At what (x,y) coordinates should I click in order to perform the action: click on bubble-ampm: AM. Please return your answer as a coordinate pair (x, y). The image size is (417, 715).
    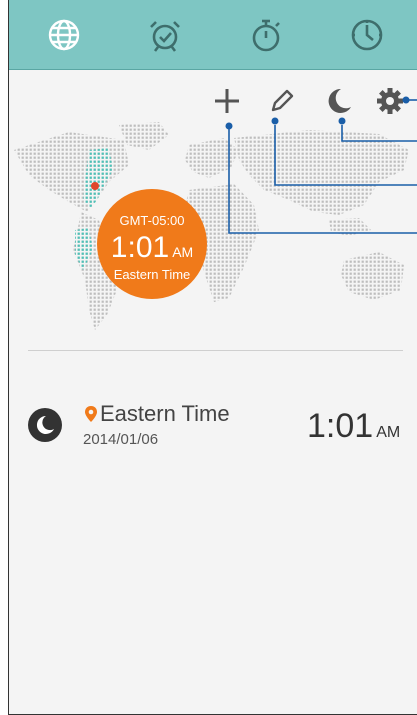
    Looking at the image, I should click on (183, 252).